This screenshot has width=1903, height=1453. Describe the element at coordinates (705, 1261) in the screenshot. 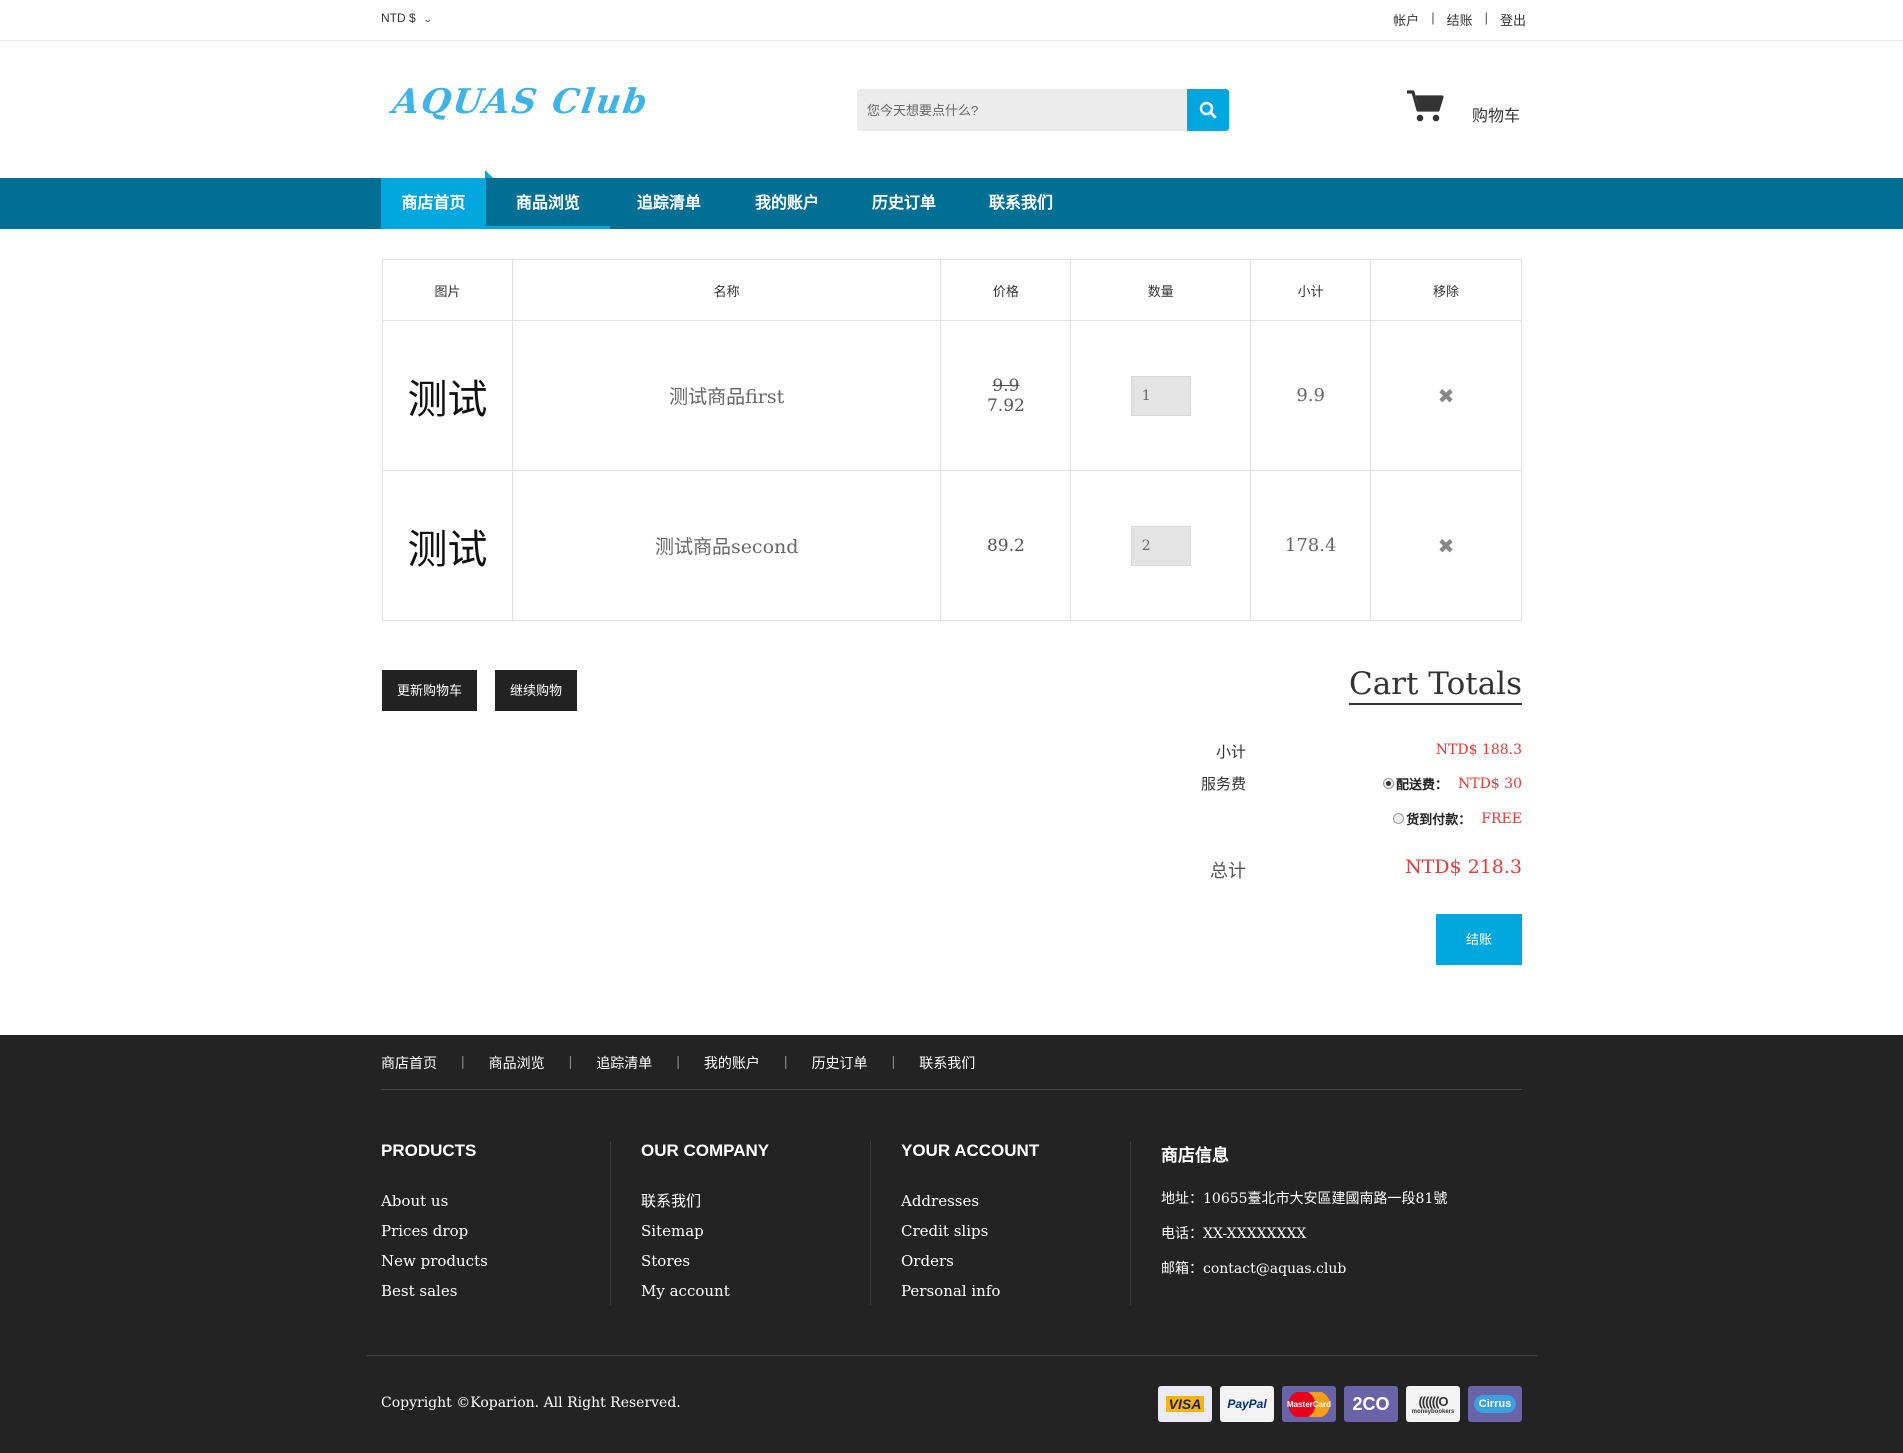

I see `footer-link: Stores` at that location.